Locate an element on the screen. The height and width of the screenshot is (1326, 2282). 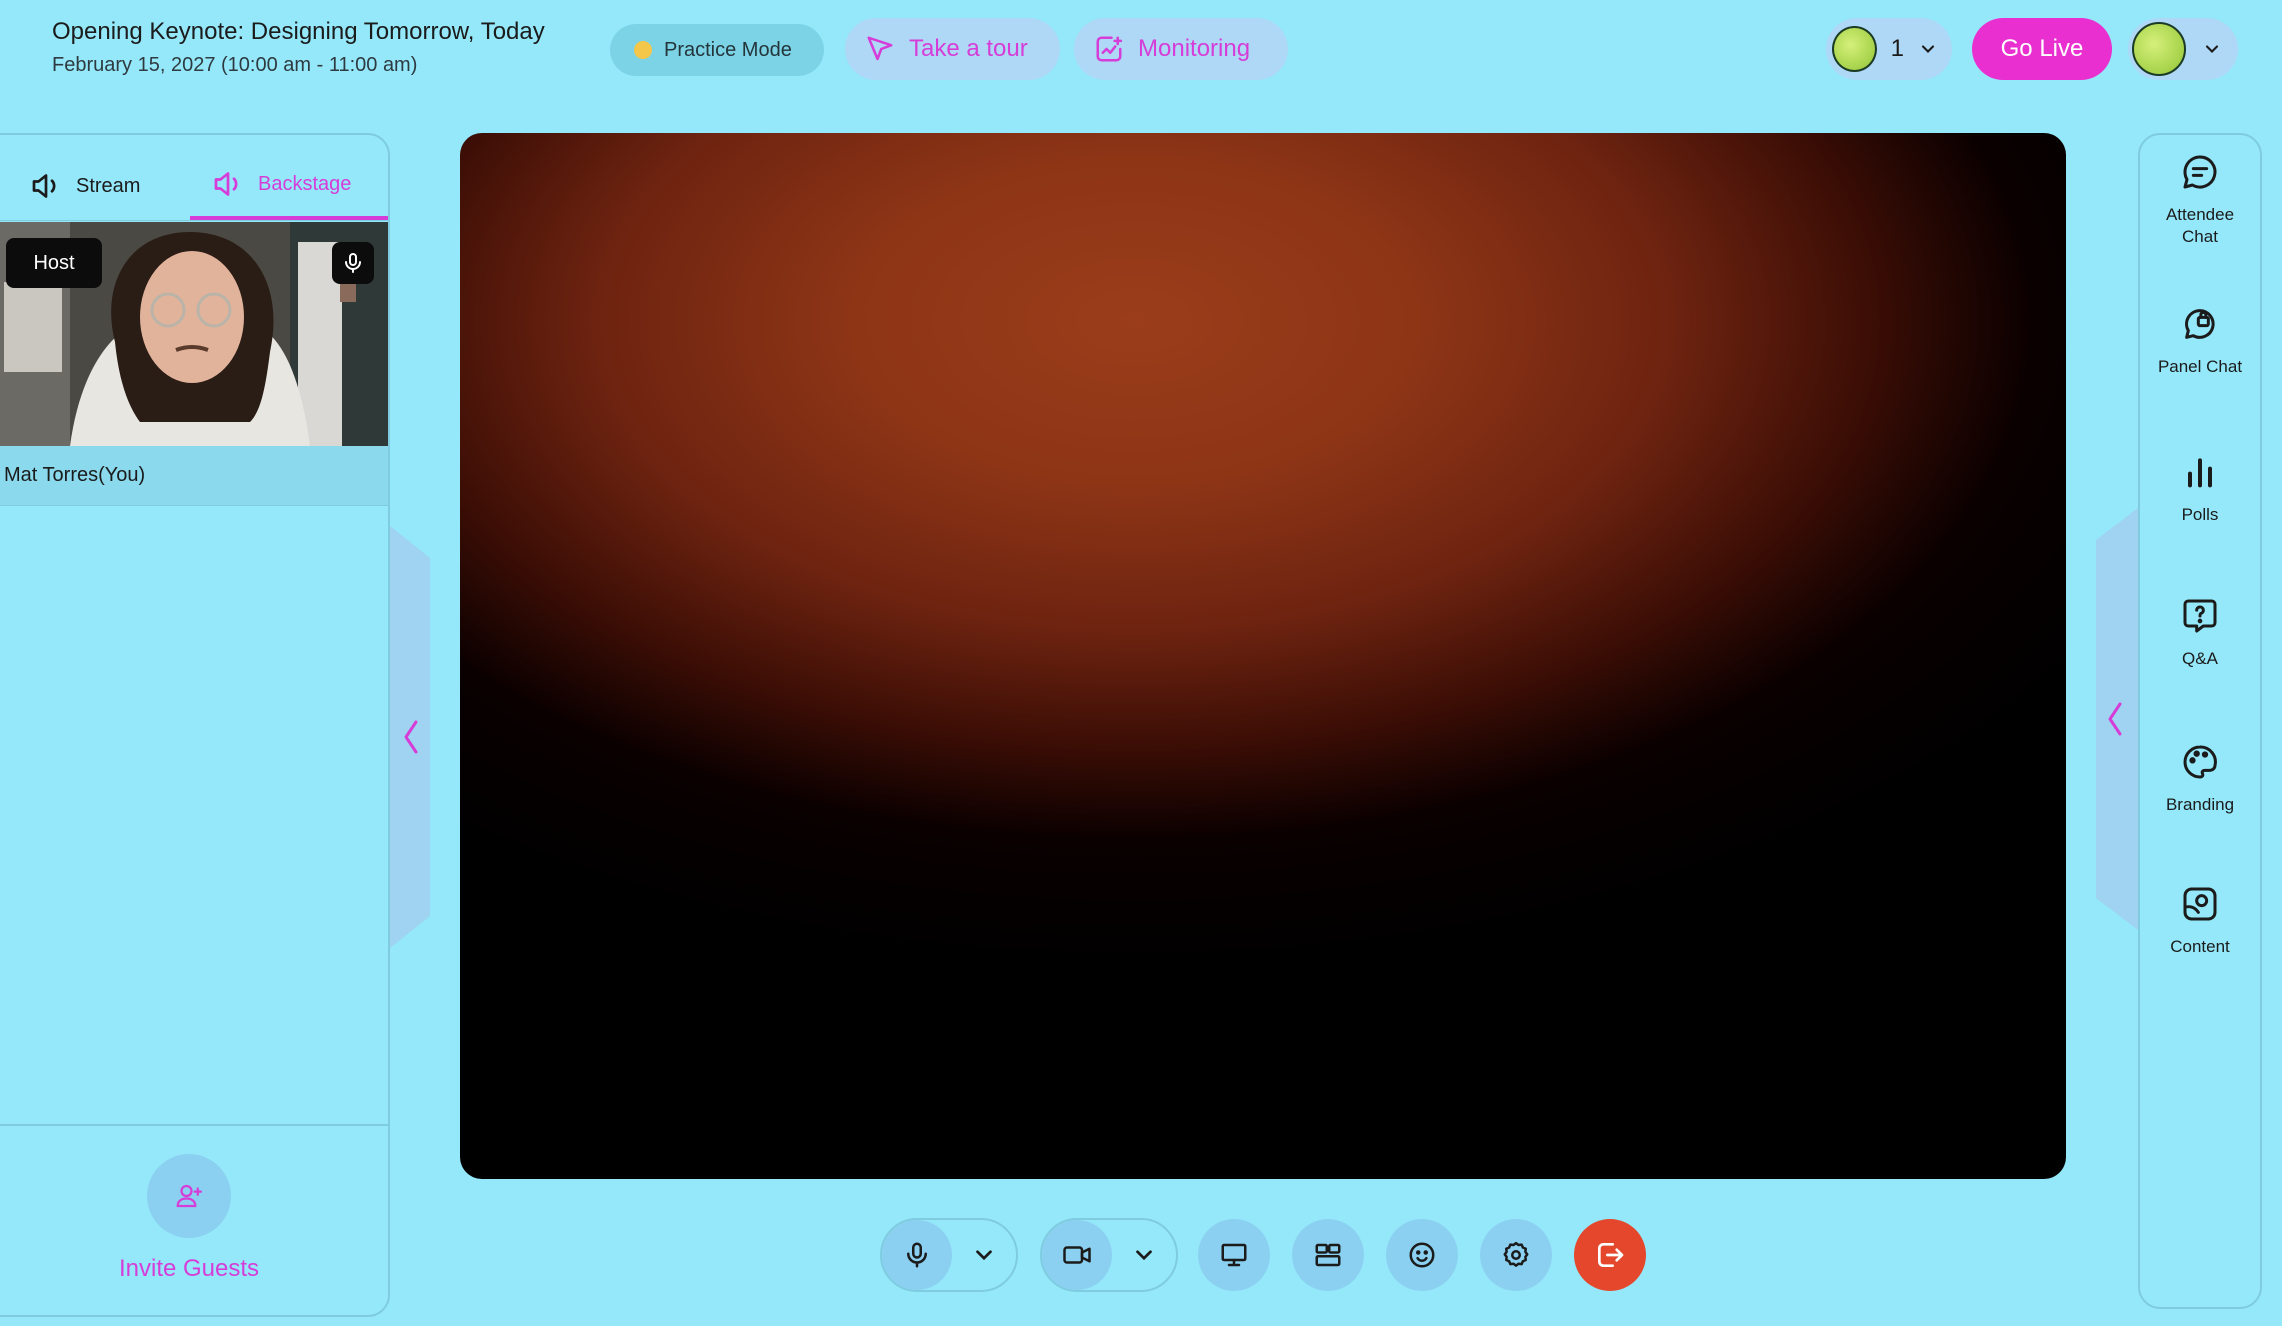
microphone-button is located at coordinates (917, 1255).